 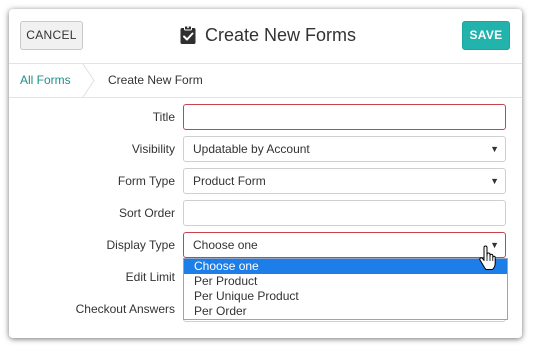 I want to click on breadcrumb: All Forms Create New Form, so click(x=265, y=81).